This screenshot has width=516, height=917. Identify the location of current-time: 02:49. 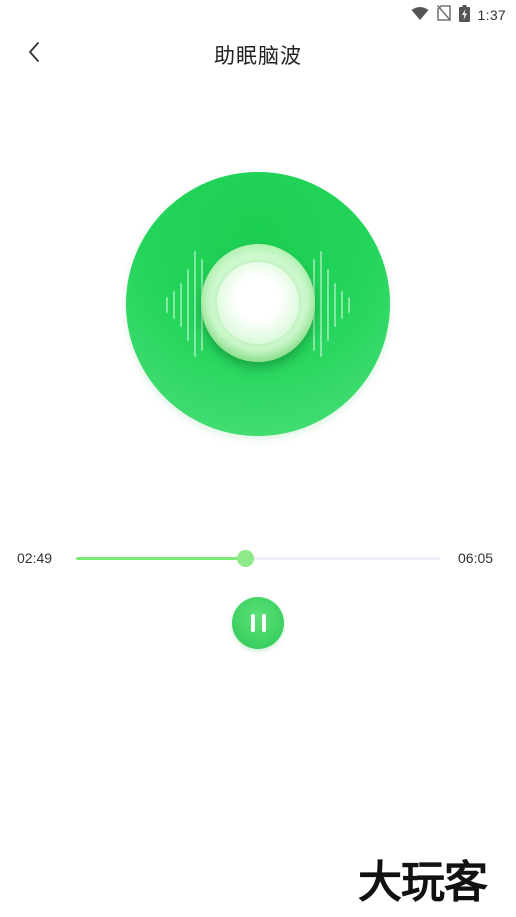
(35, 558).